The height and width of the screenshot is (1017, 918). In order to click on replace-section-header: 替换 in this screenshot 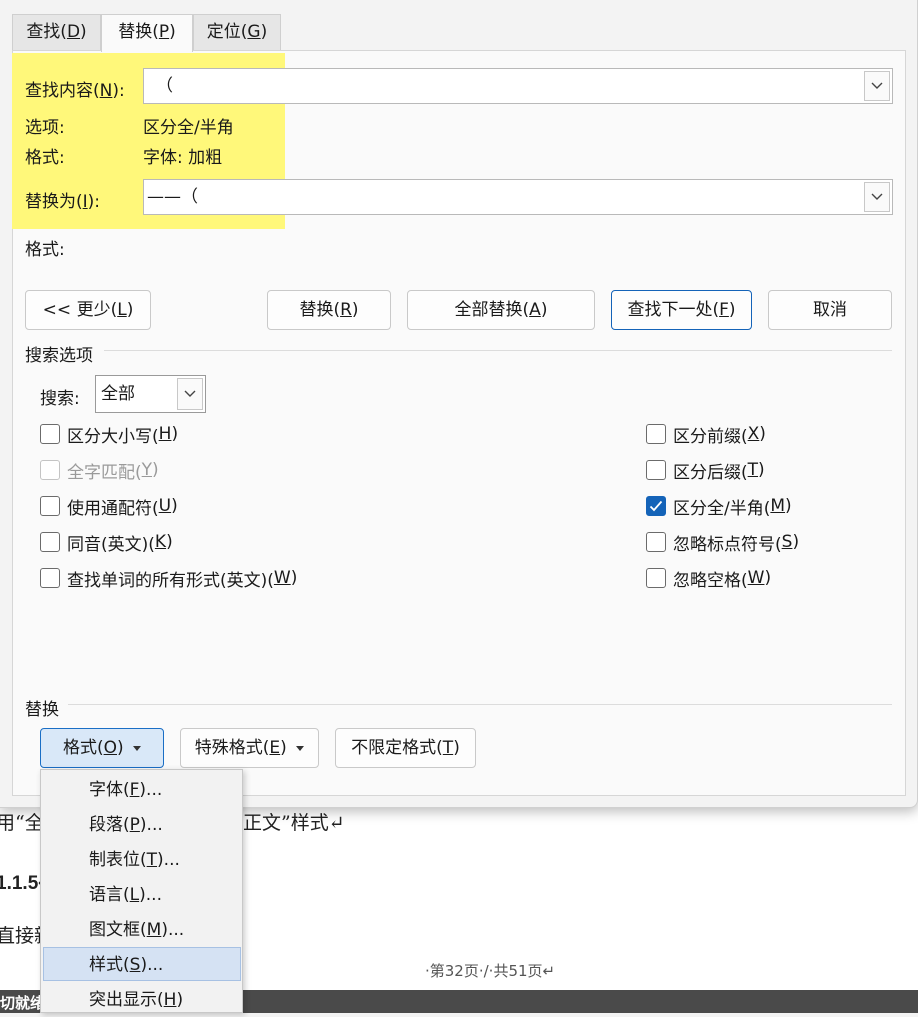, I will do `click(42, 710)`.